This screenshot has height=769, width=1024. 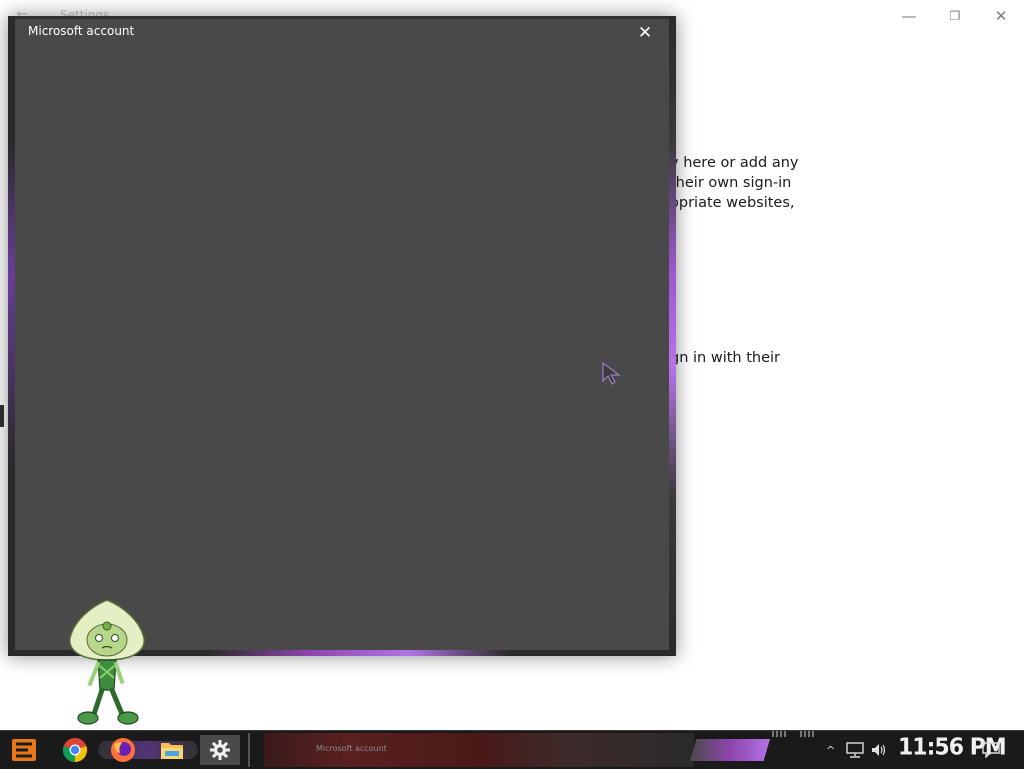 I want to click on file-explorer-icon, so click(x=172, y=751).